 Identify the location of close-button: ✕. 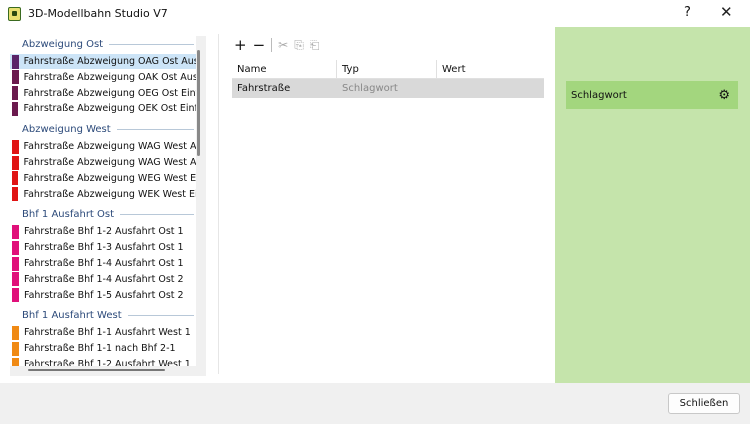
(726, 12).